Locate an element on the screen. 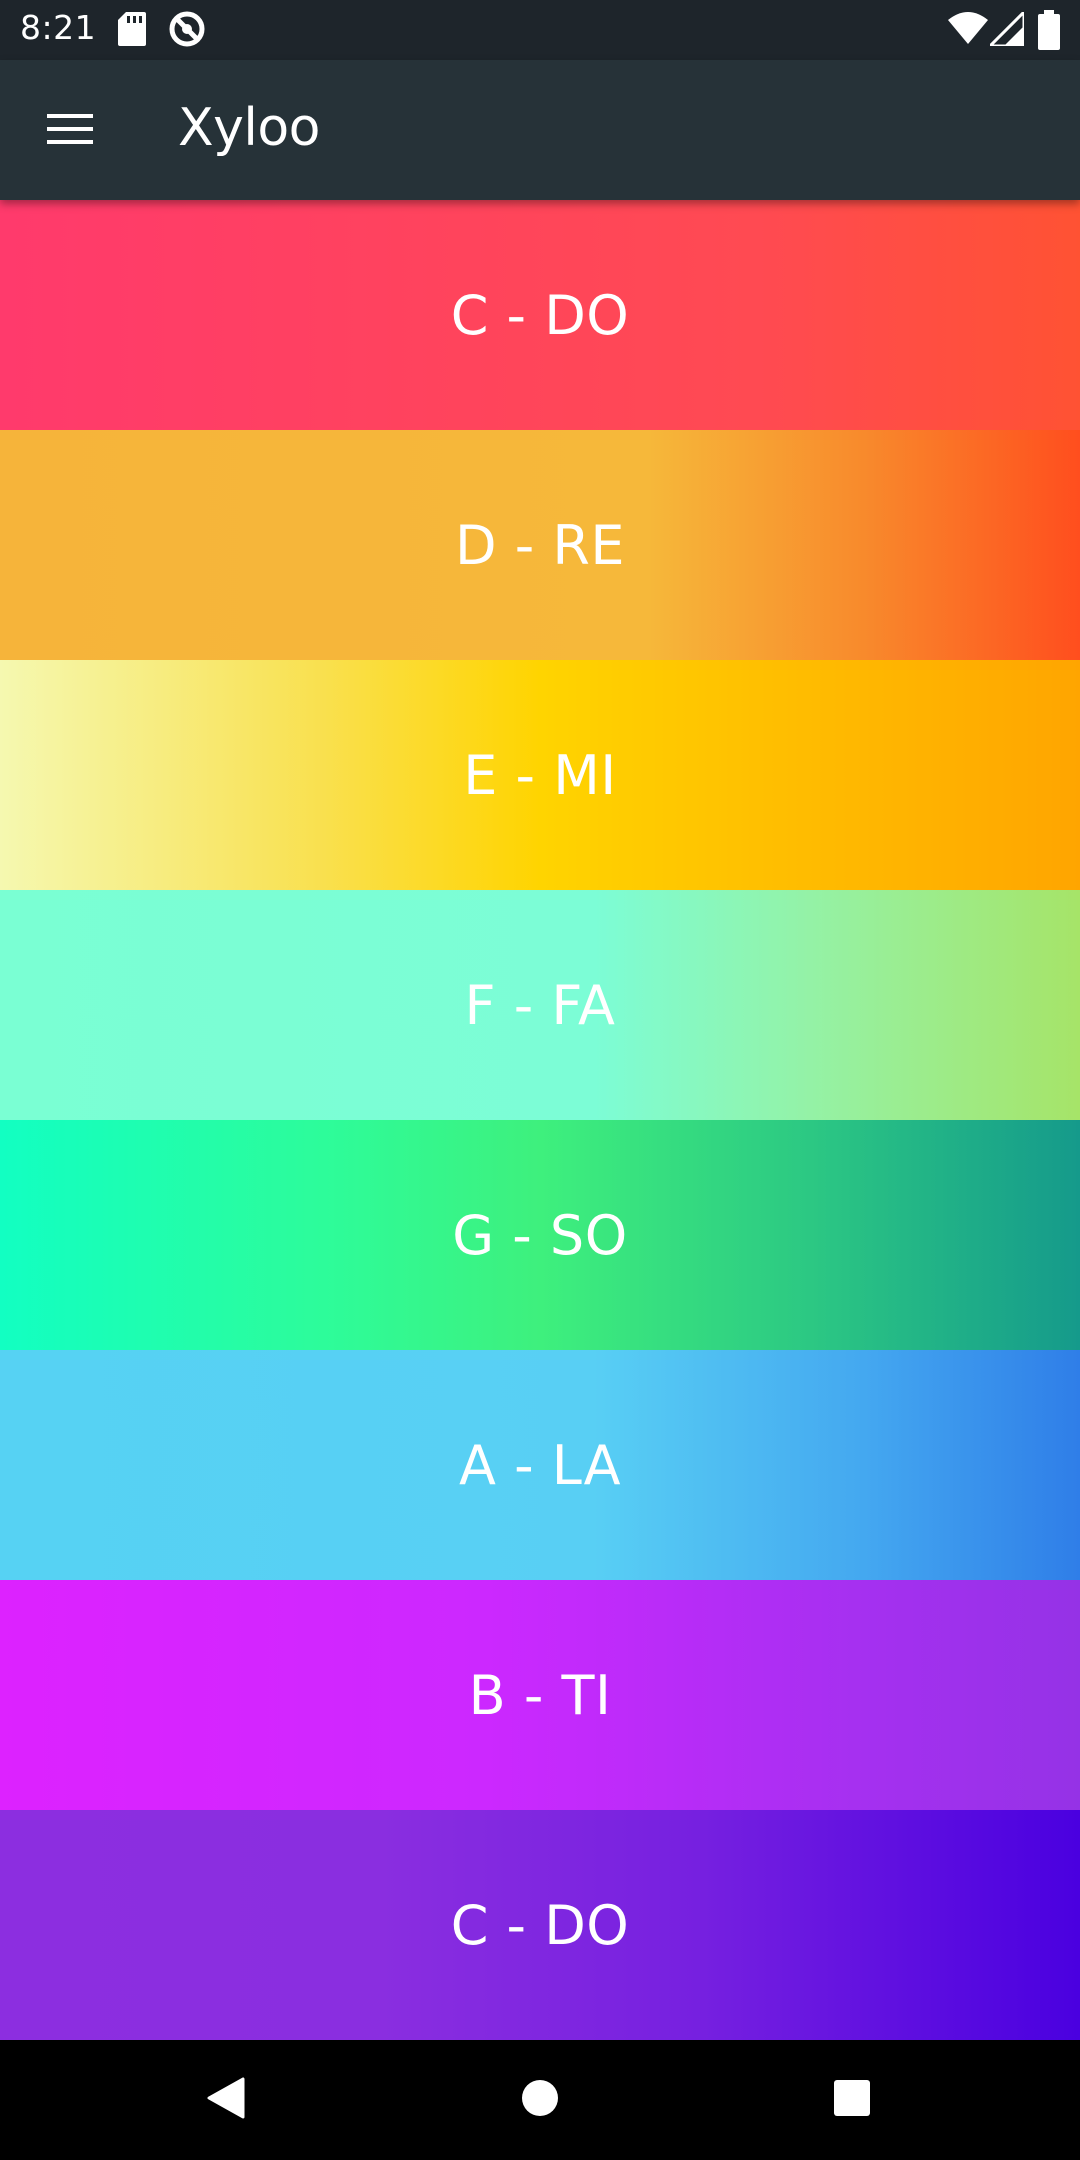  back-icon is located at coordinates (226, 2100).